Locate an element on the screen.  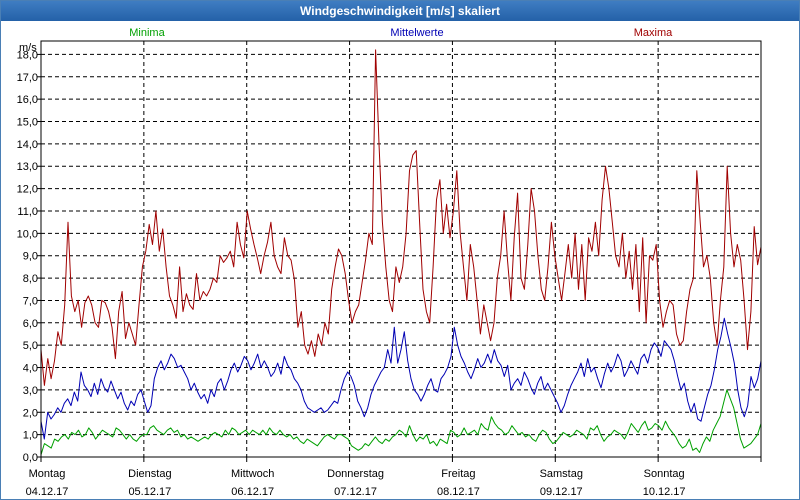
x-tick-date: 06.12.17 is located at coordinates (252, 492).